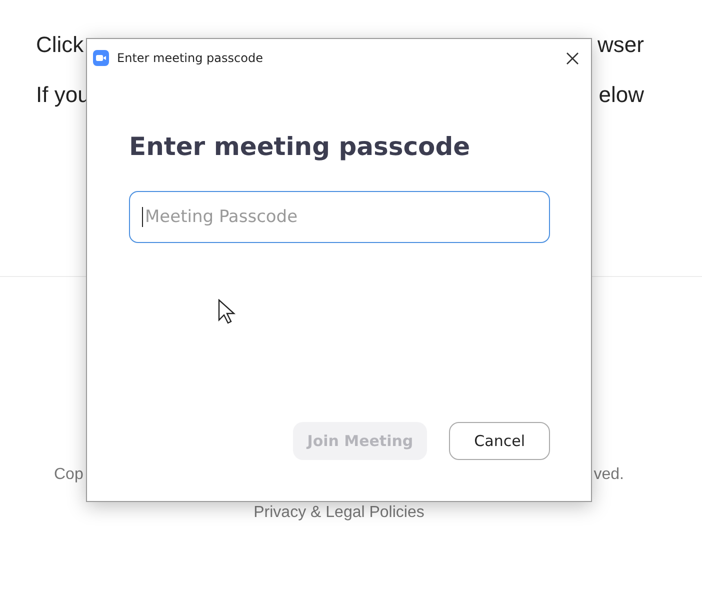 Image resolution: width=702 pixels, height=606 pixels. I want to click on passcode-field: Meeting Passcode, so click(339, 217).